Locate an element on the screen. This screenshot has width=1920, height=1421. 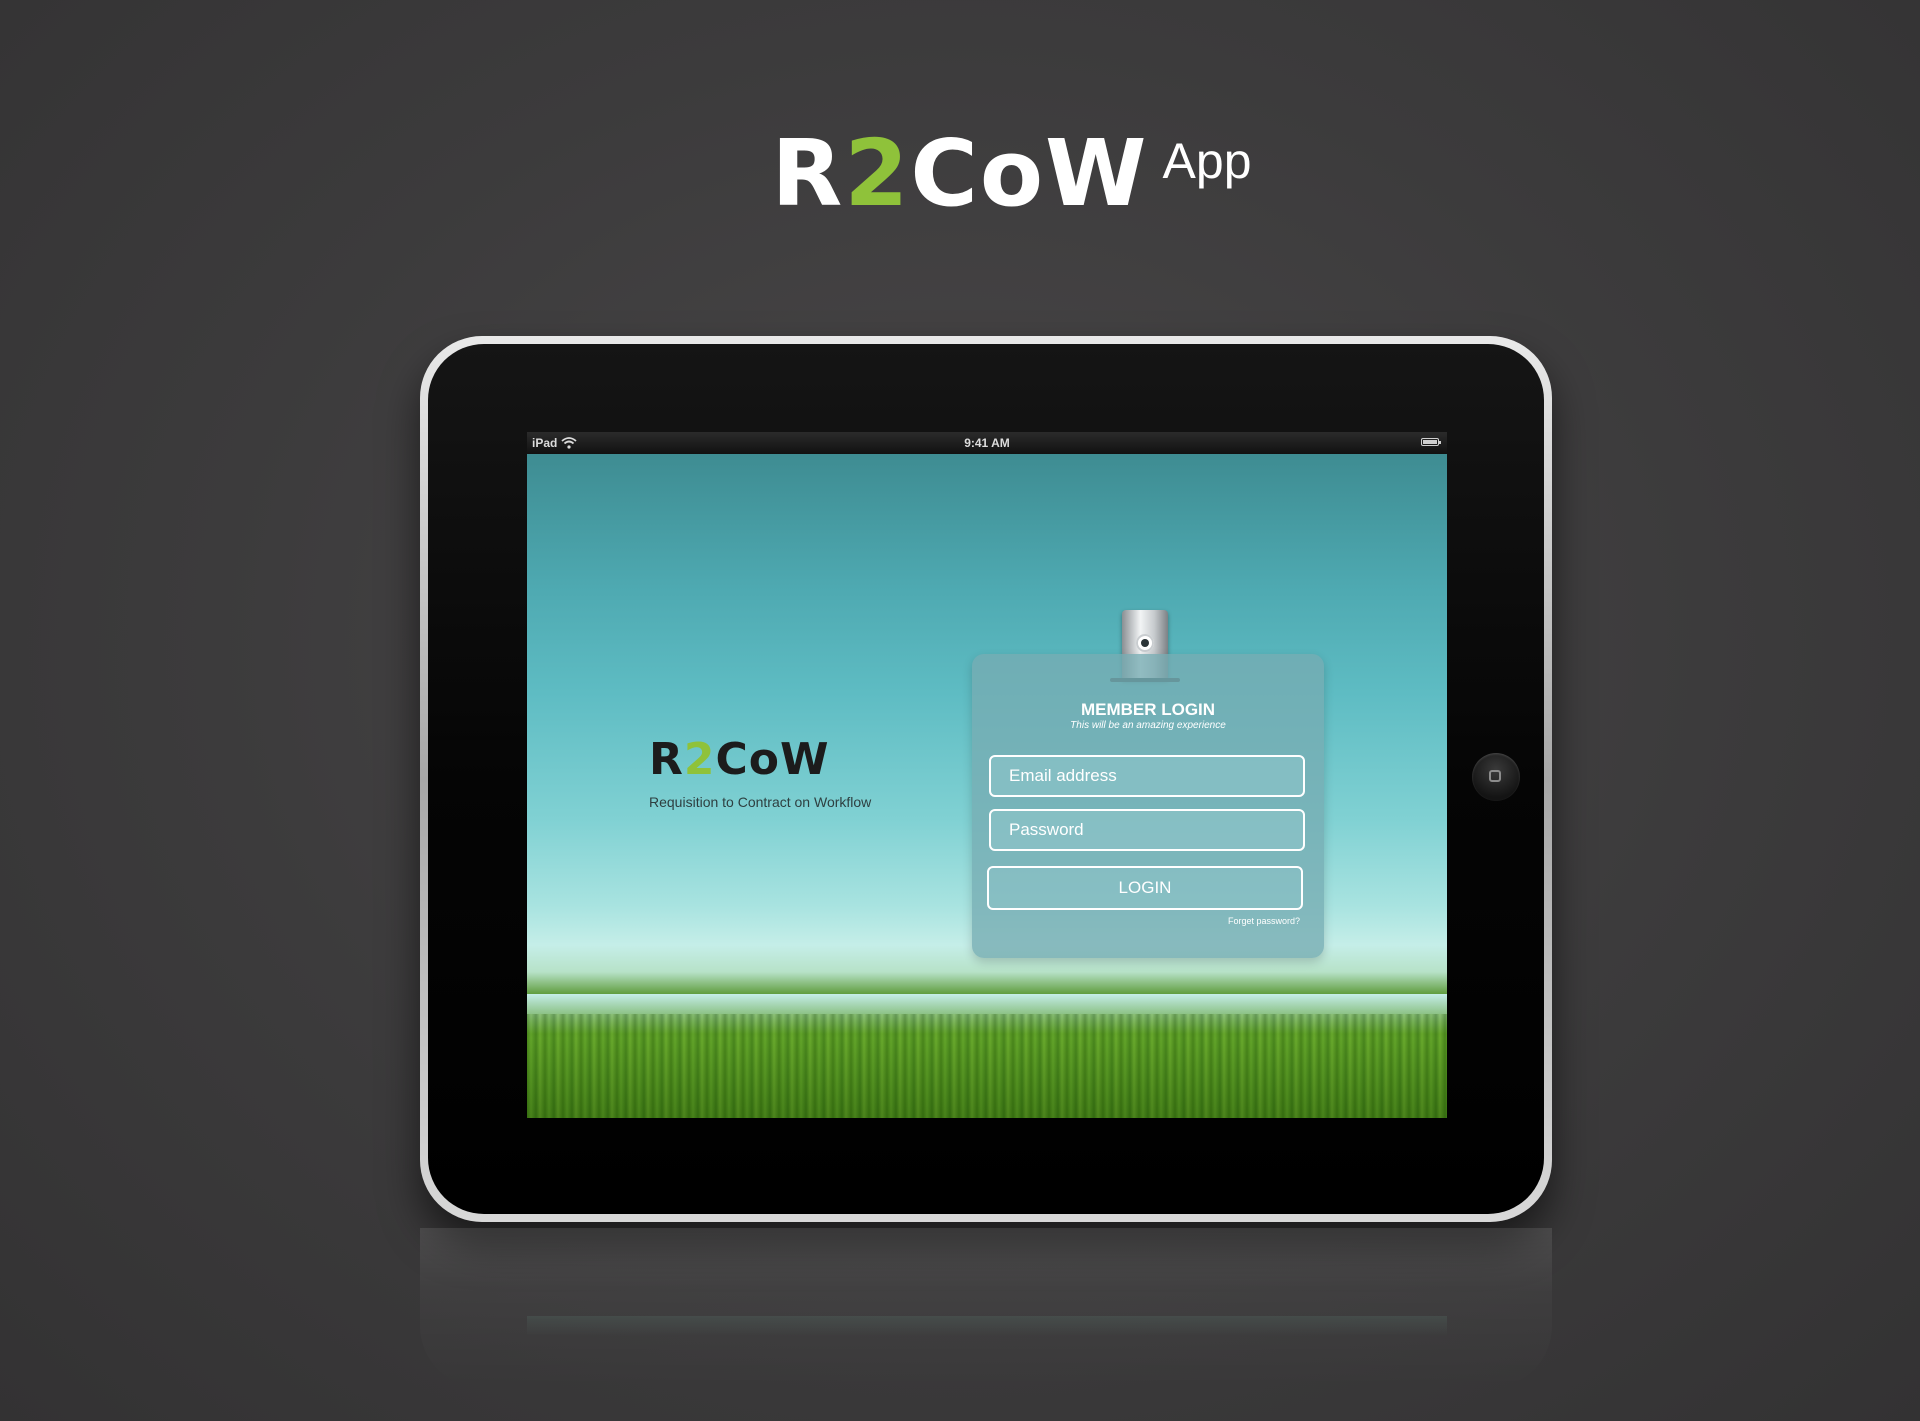
login-subtitle: This will be an amazing experience is located at coordinates (1148, 725).